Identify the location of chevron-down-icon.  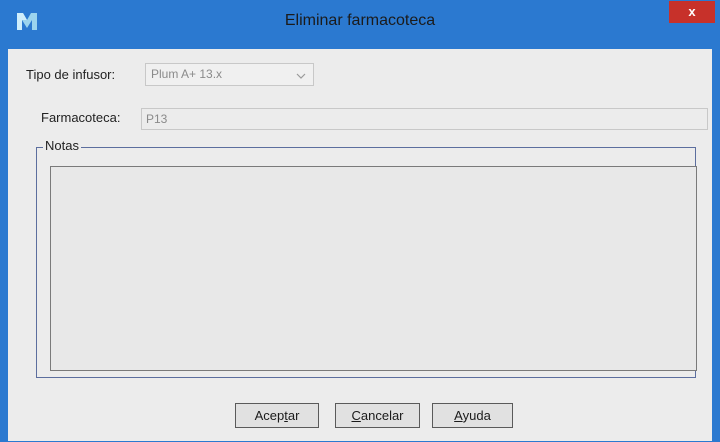
(301, 76).